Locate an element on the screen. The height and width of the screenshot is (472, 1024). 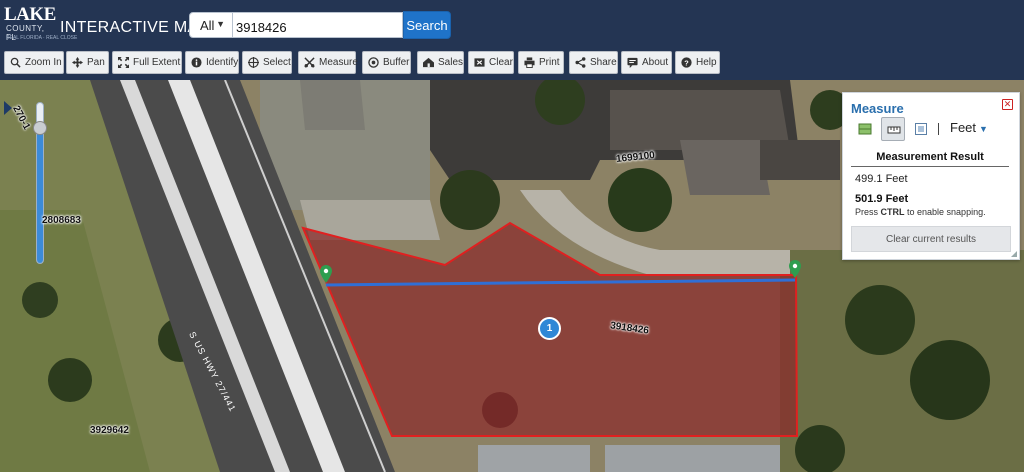
measure-area-button is located at coordinates (865, 129).